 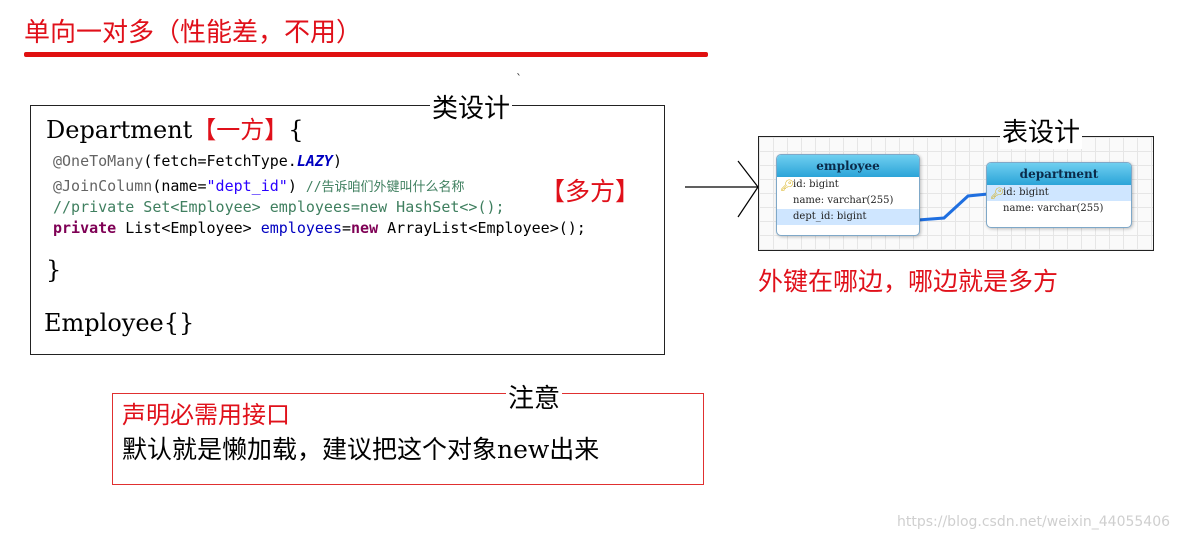 What do you see at coordinates (98, 161) in the screenshot?
I see `onetomany-annotation: @OneToMany` at bounding box center [98, 161].